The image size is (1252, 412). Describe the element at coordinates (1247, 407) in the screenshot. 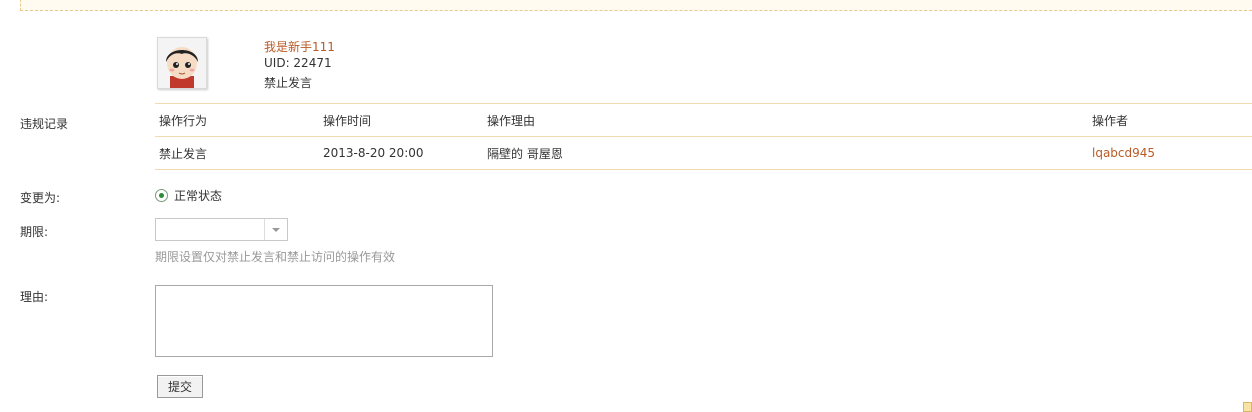

I see `corner-icon` at that location.